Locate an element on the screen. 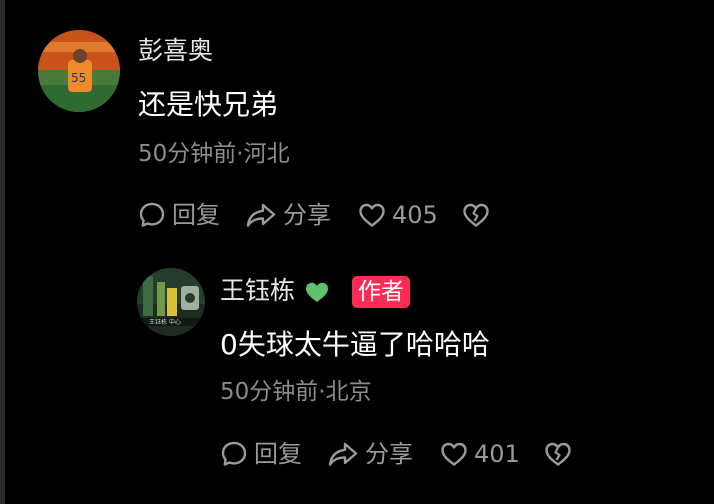 The image size is (714, 504). svg-text: 王钰栋 中心 is located at coordinates (165, 322).